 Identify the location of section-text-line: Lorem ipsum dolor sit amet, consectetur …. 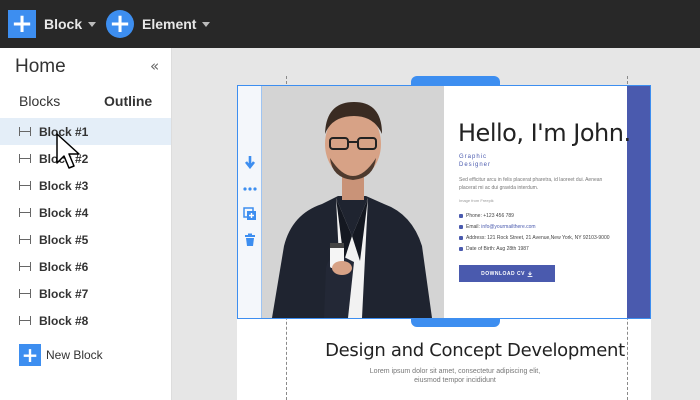
(455, 371).